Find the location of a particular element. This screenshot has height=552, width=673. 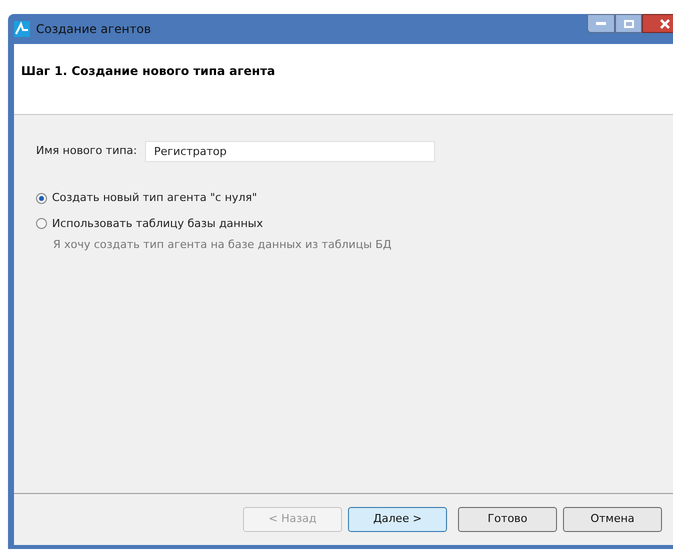

close-icon is located at coordinates (665, 23).